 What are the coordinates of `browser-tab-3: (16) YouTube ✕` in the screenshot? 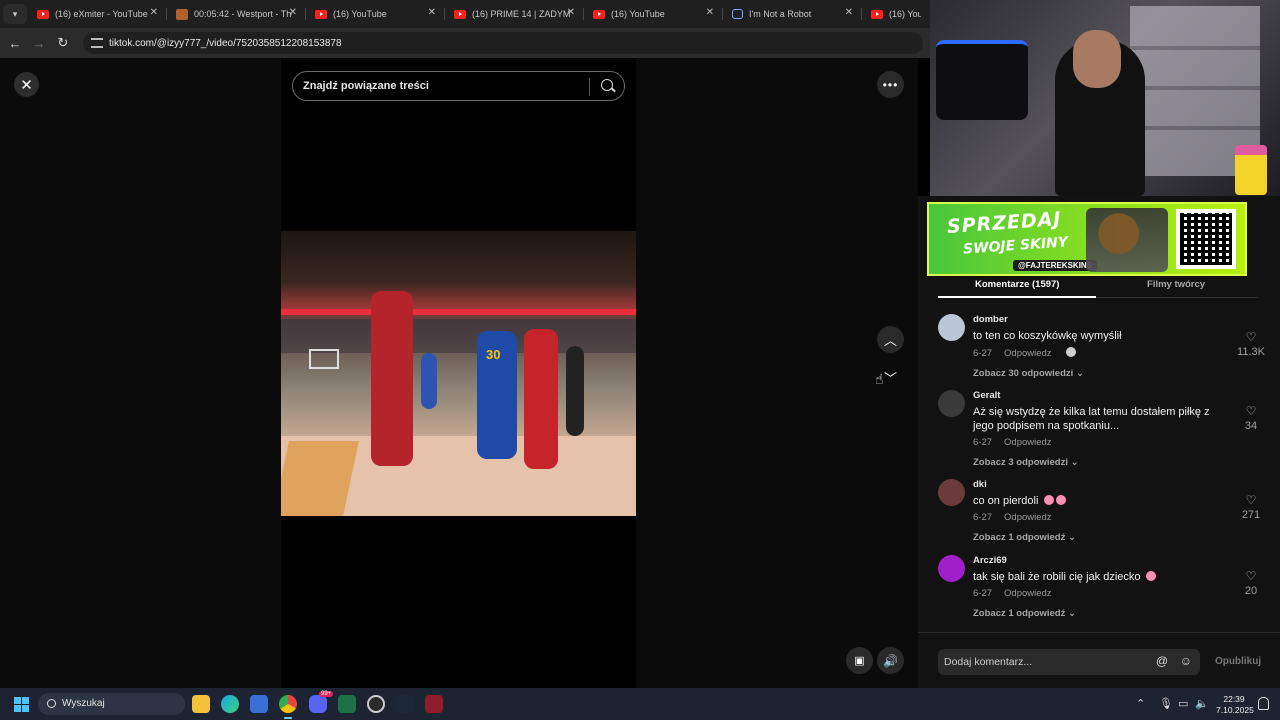 It's located at (374, 14).